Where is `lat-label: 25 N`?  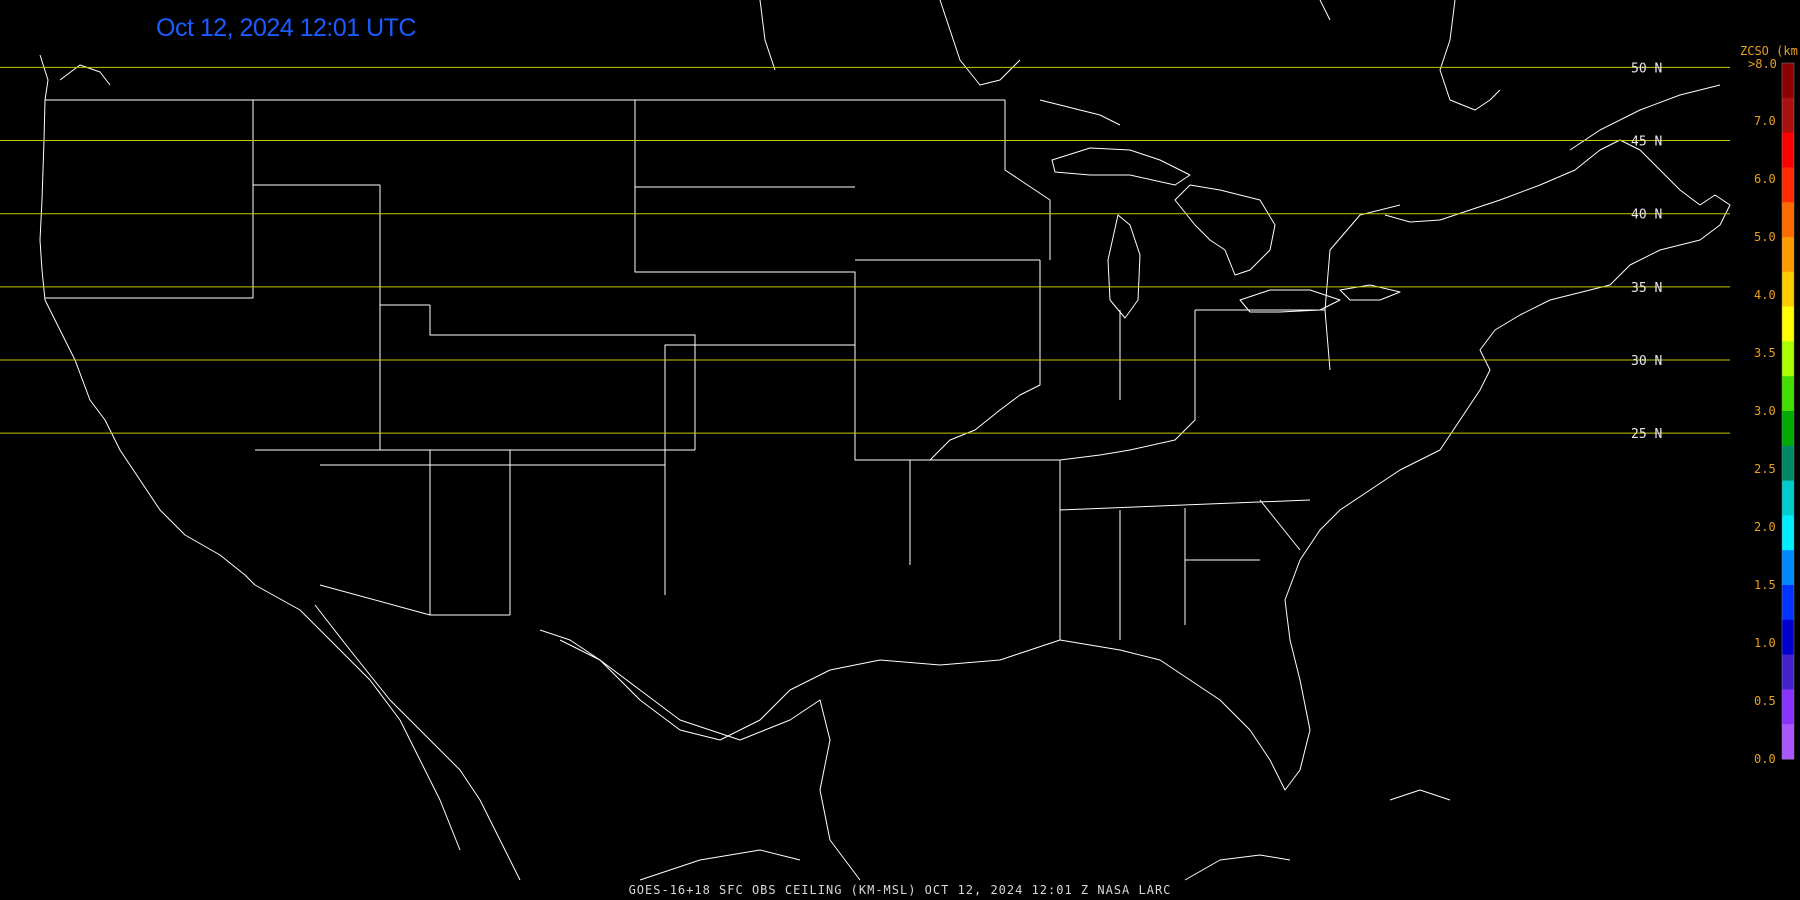 lat-label: 25 N is located at coordinates (1646, 434).